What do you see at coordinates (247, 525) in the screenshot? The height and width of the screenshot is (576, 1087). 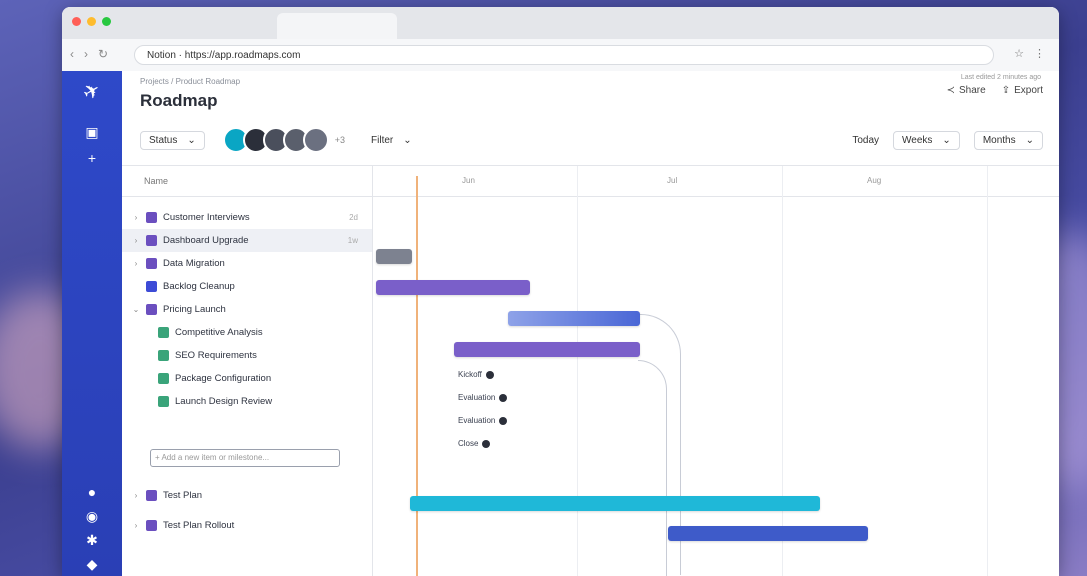 I see `tree-row: › Test Plan Rollout` at bounding box center [247, 525].